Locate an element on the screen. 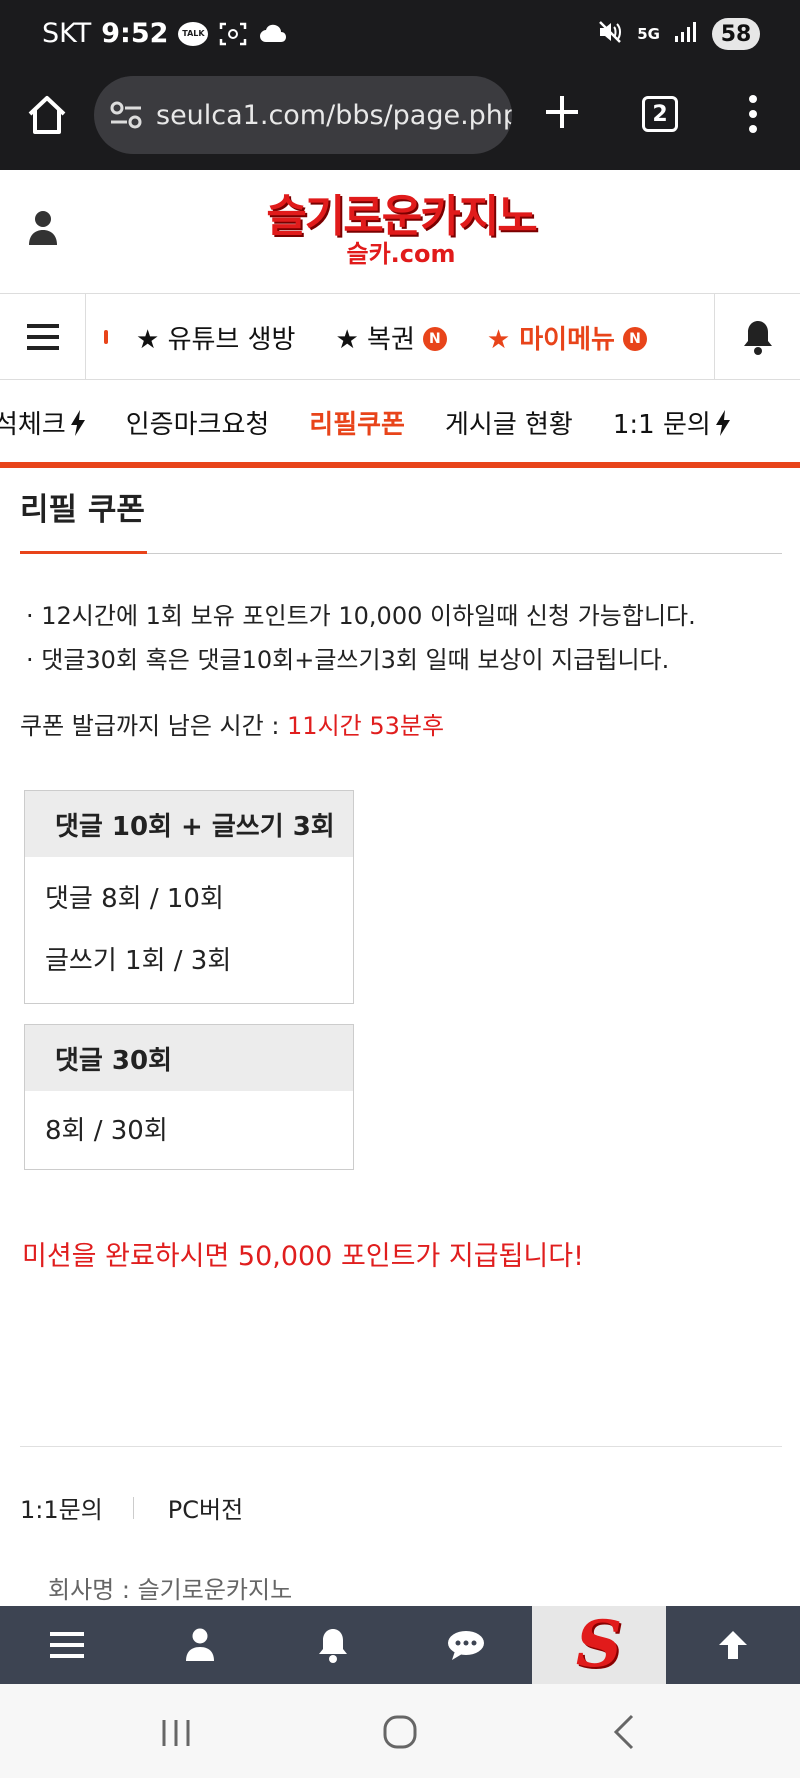 The height and width of the screenshot is (1778, 800). bottom-menu-button is located at coordinates (66, 1645).